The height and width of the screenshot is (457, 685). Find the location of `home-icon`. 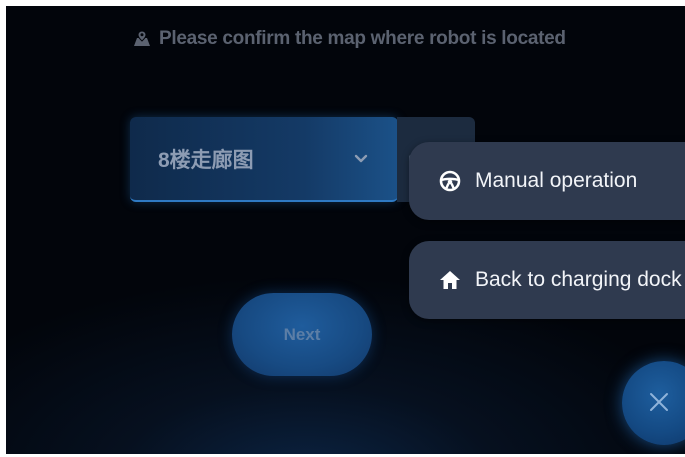

home-icon is located at coordinates (450, 280).